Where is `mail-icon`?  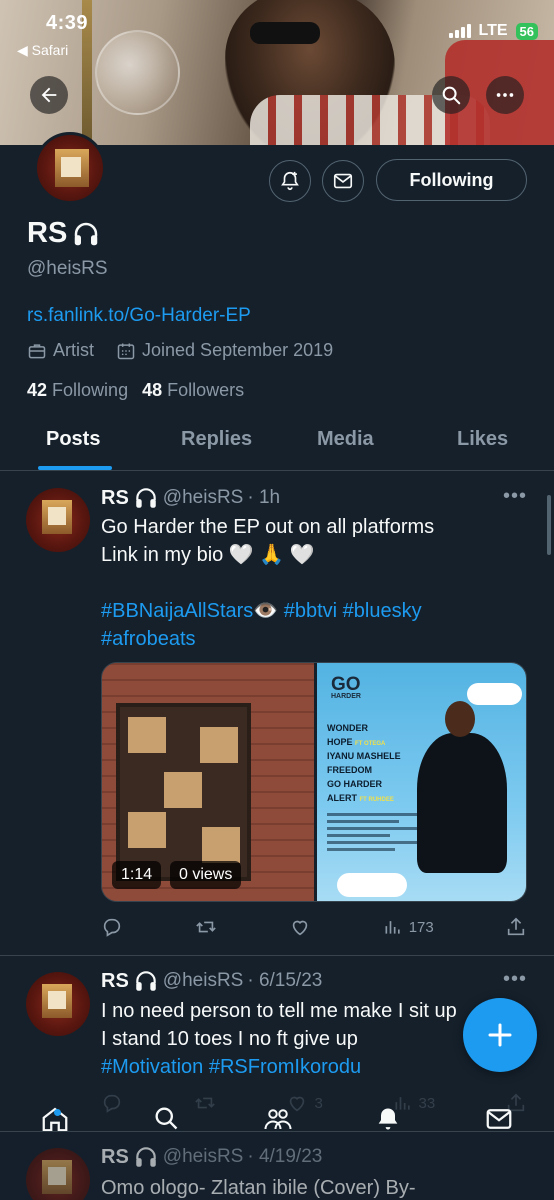 mail-icon is located at coordinates (343, 181).